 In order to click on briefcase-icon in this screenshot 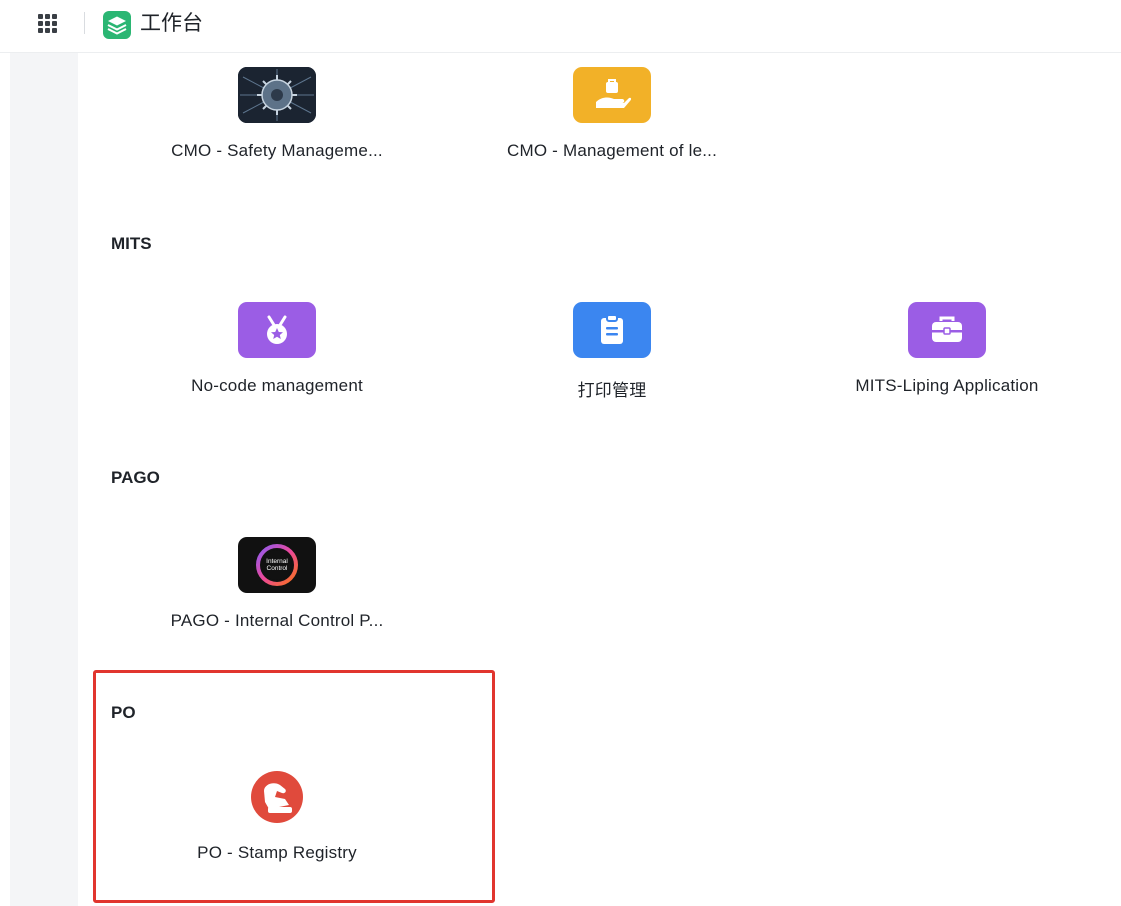, I will do `click(947, 330)`.